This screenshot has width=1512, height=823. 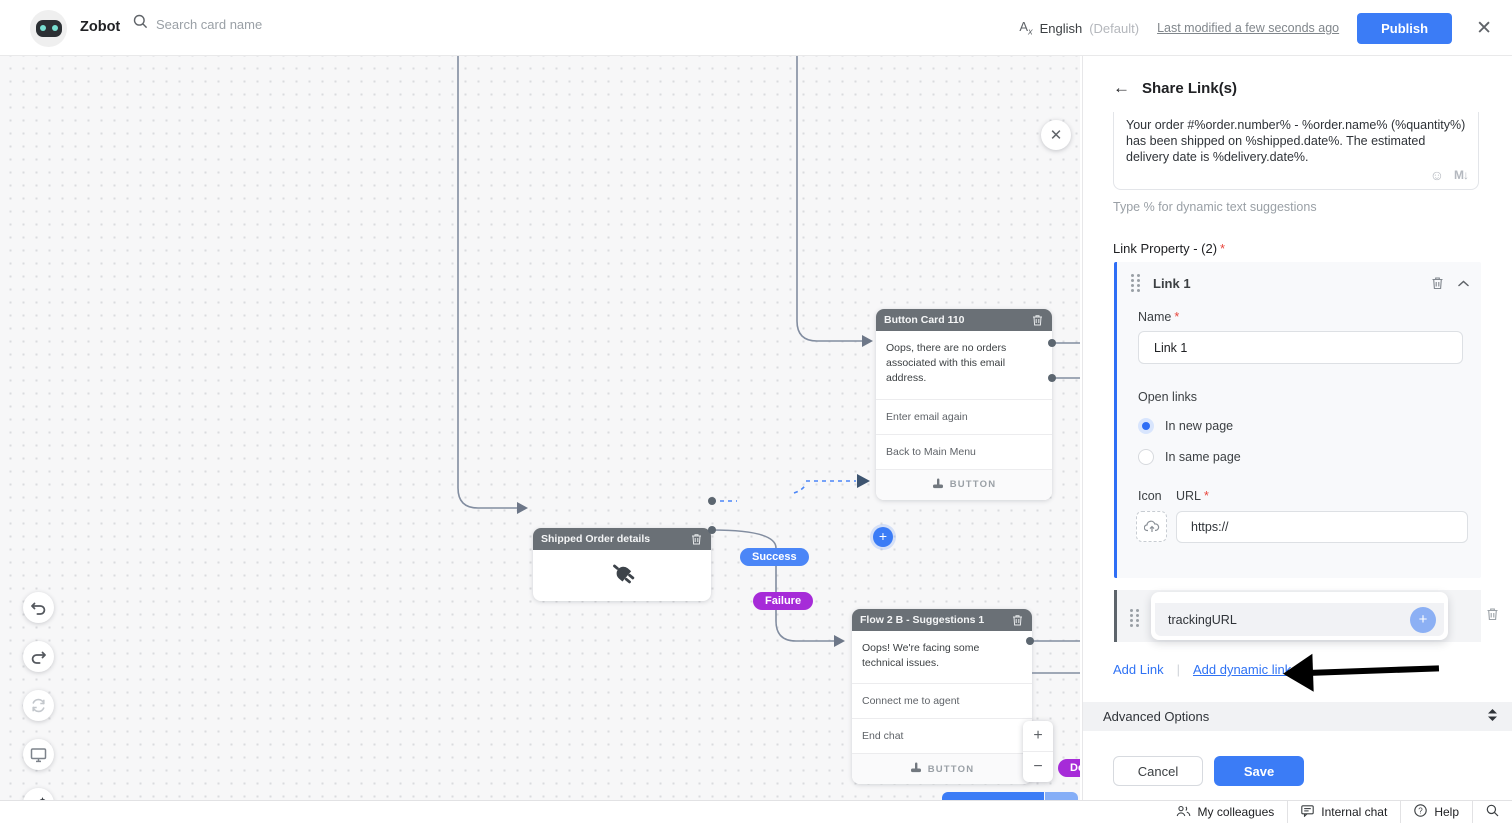 What do you see at coordinates (596, 539) in the screenshot?
I see `card-title: Shipped Order details` at bounding box center [596, 539].